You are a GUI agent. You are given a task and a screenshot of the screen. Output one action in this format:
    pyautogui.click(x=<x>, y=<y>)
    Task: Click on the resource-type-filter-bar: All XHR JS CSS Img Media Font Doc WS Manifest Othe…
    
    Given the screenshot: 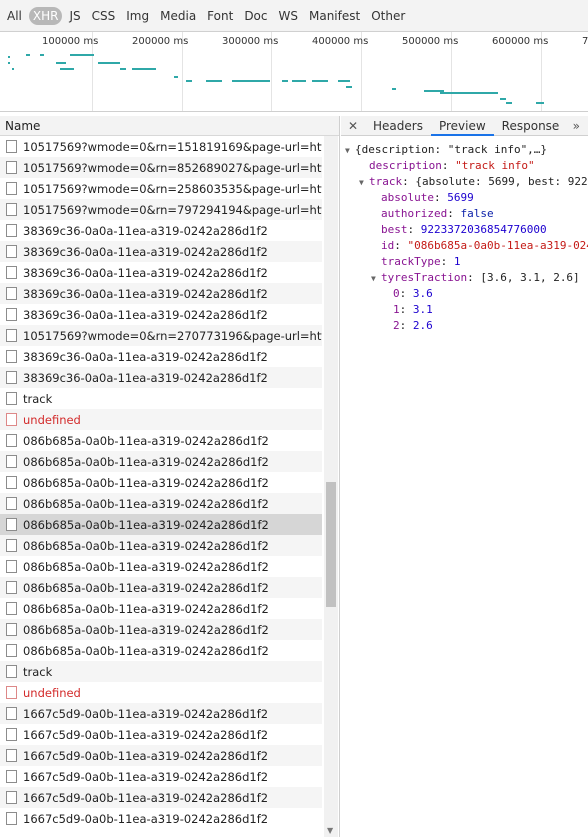 What is the action you would take?
    pyautogui.click(x=294, y=16)
    